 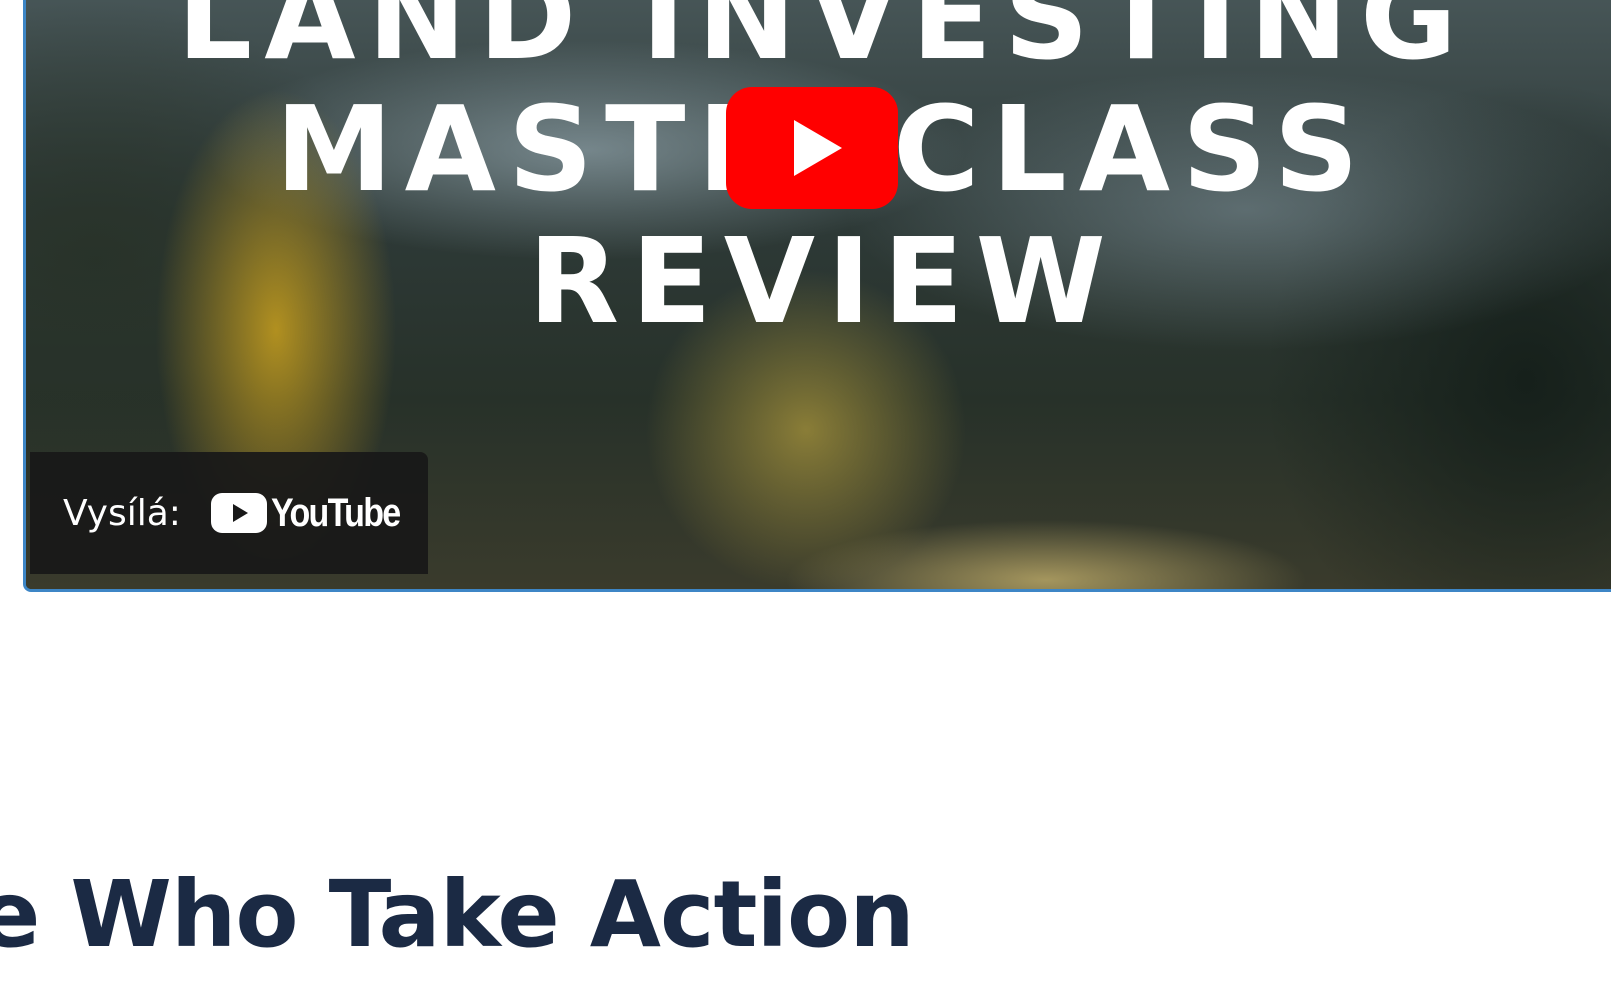 I want to click on watch-on-youtube-link: Vysílá: YouTube, so click(x=229, y=513).